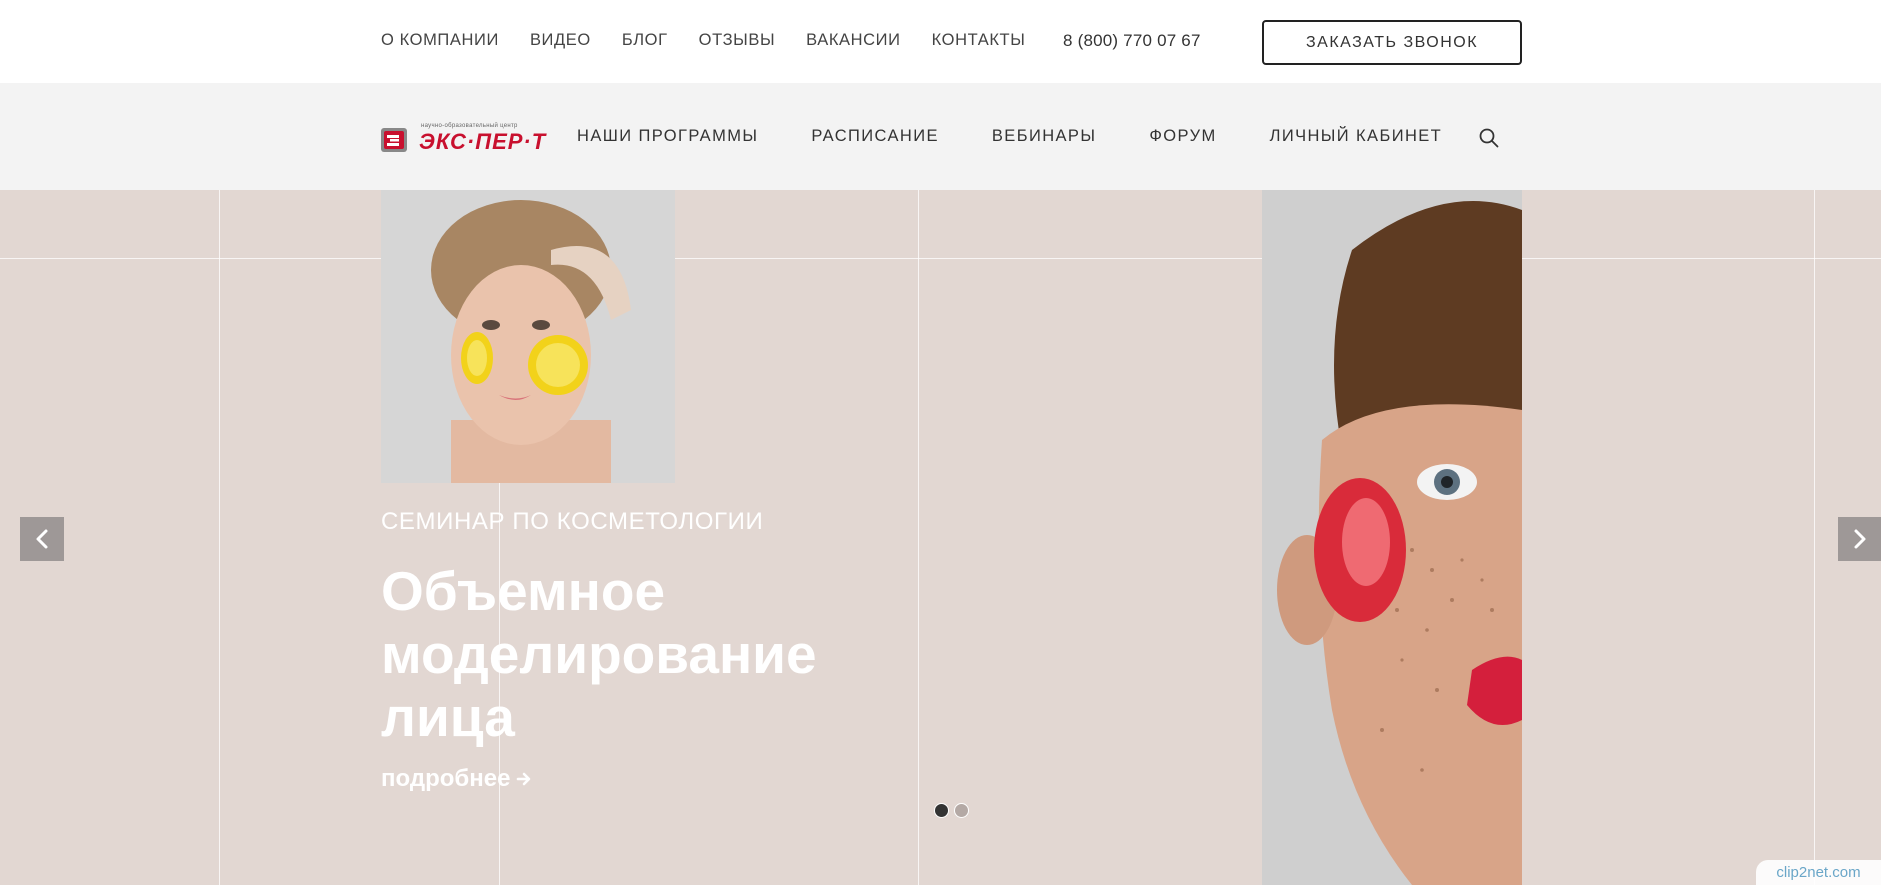 Image resolution: width=1881 pixels, height=885 pixels. What do you see at coordinates (853, 40) in the screenshot?
I see `top-nav-vacancies: ВАКАНСИИ` at bounding box center [853, 40].